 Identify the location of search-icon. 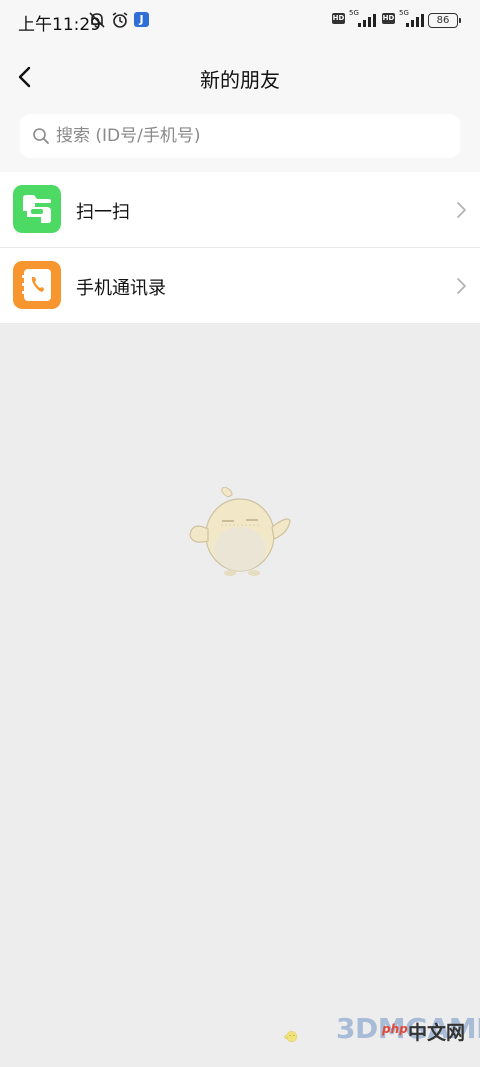
(41, 136).